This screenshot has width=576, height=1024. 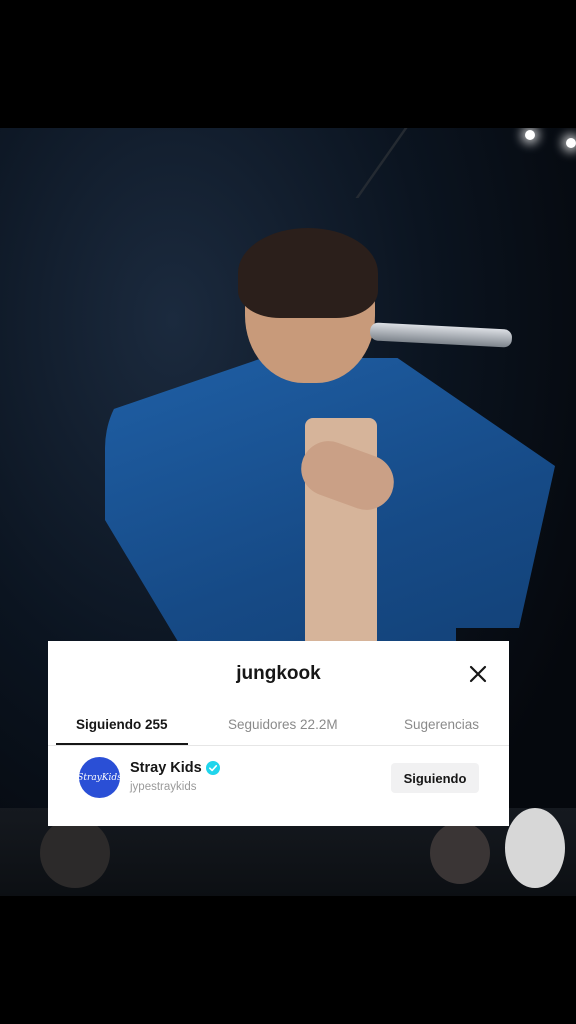 What do you see at coordinates (441, 335) in the screenshot?
I see `microphone` at bounding box center [441, 335].